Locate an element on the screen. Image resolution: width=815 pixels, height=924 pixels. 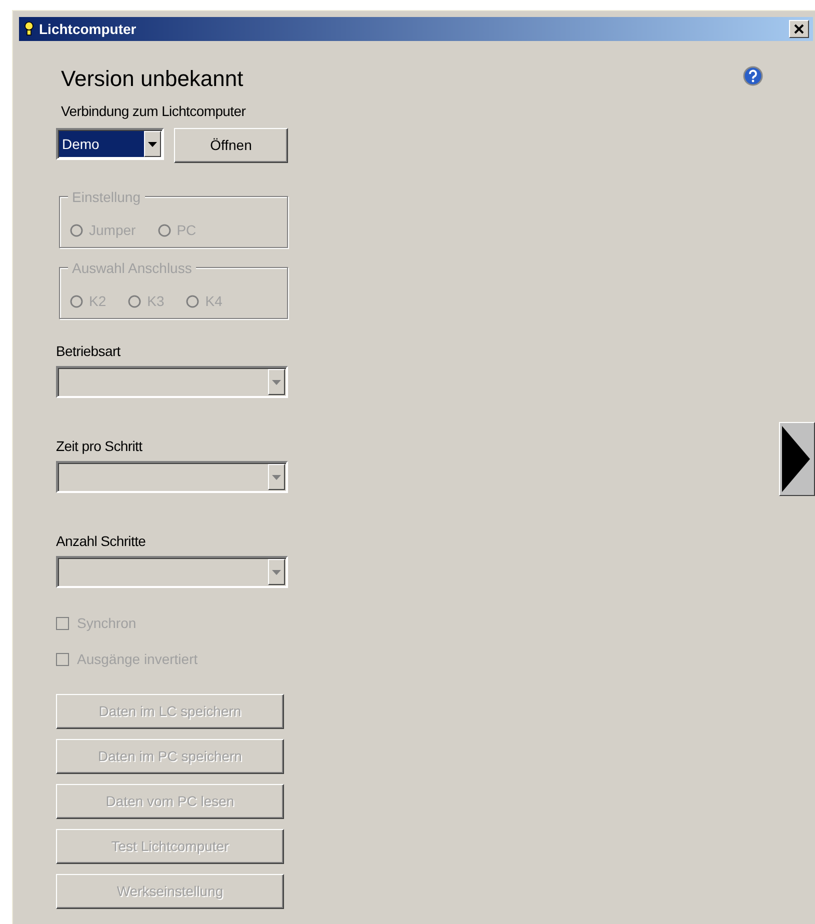
close-button is located at coordinates (799, 29).